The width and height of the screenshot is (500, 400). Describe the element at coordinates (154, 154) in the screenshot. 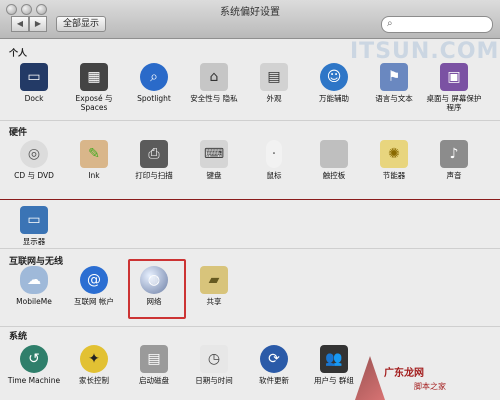

I see `printer-icon: ⎙` at that location.